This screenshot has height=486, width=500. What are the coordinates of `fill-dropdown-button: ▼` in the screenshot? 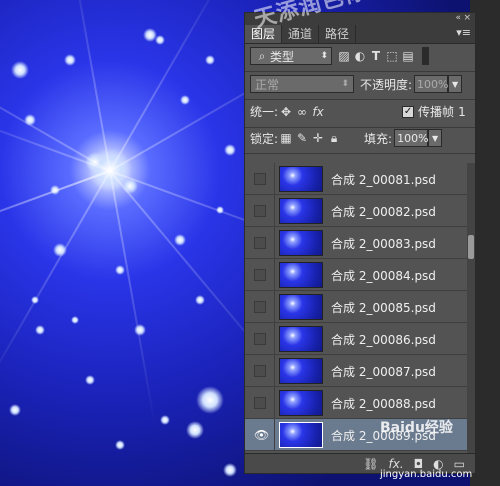 It's located at (435, 138).